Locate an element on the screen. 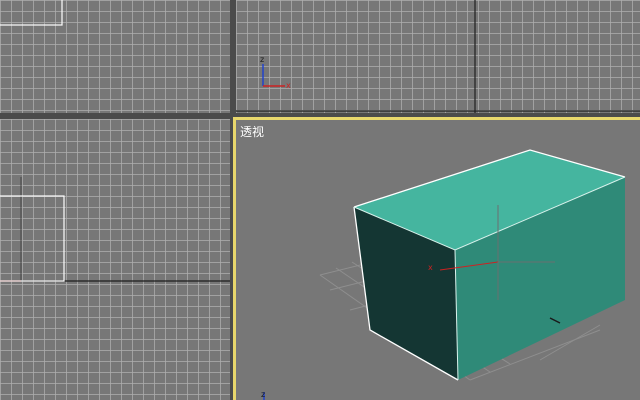 This screenshot has width=640, height=400. box-top-outline is located at coordinates (31, 13).